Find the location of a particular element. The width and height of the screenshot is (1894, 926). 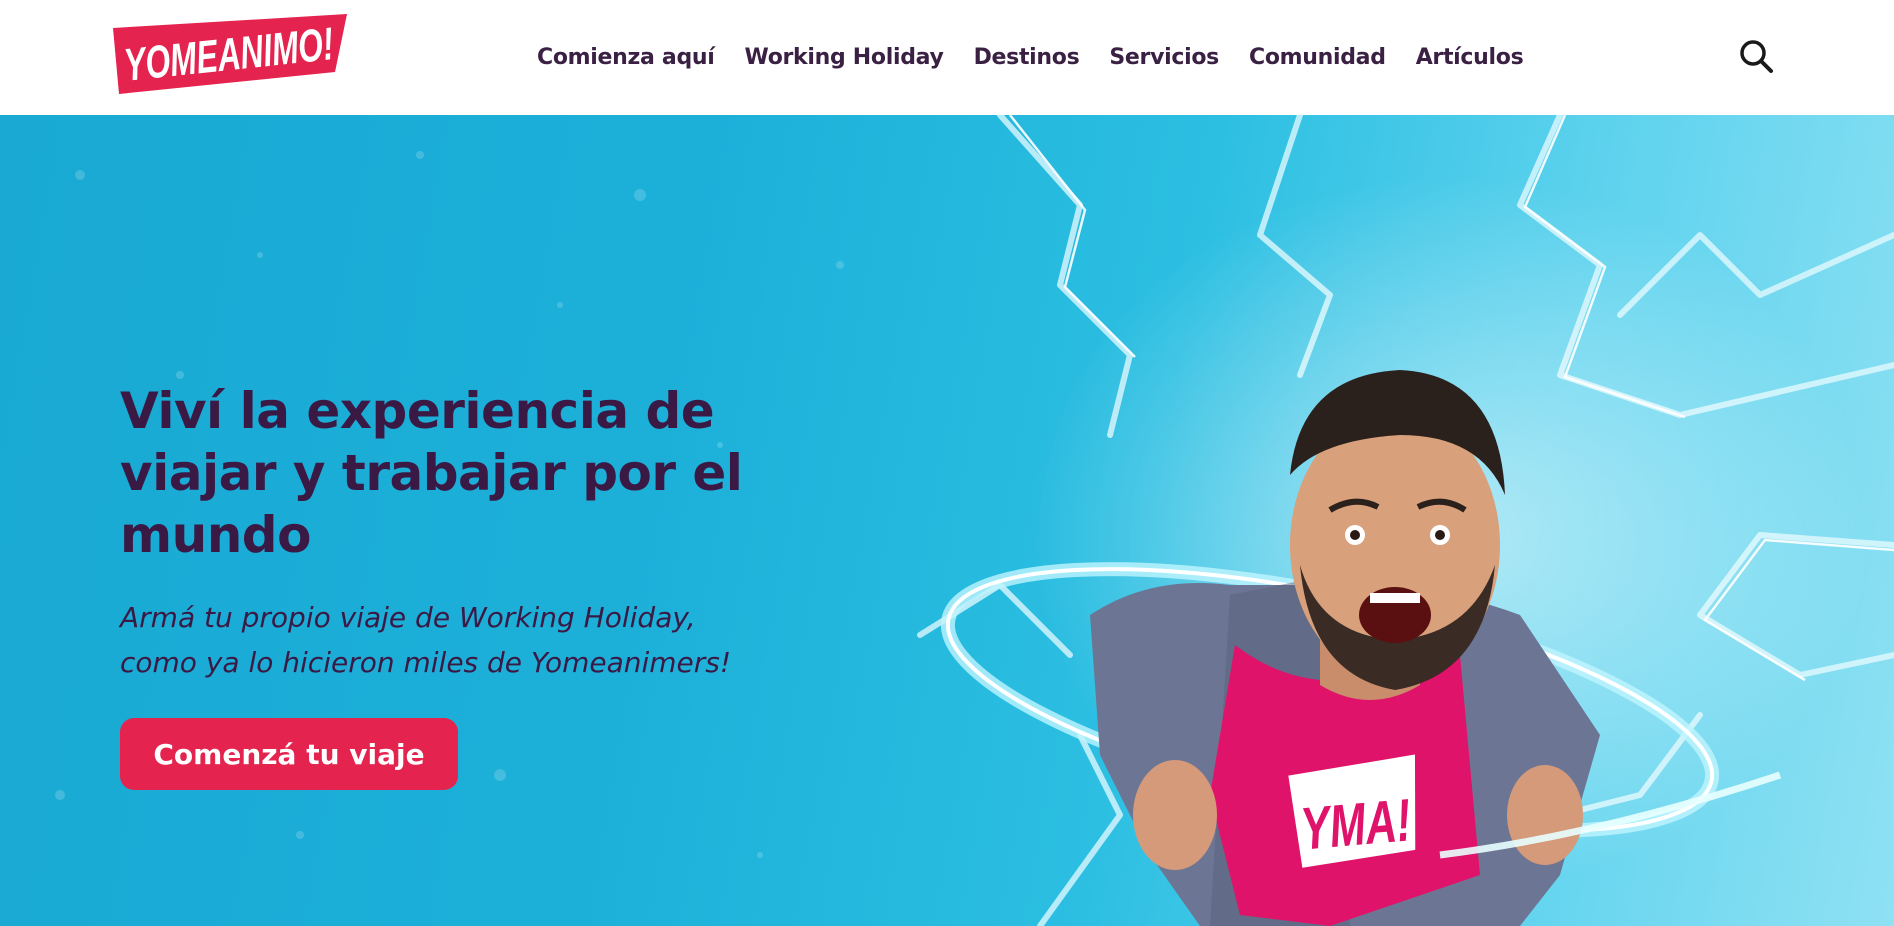

yomeanimo-logo: YOMEANIMO! is located at coordinates (231, 56).